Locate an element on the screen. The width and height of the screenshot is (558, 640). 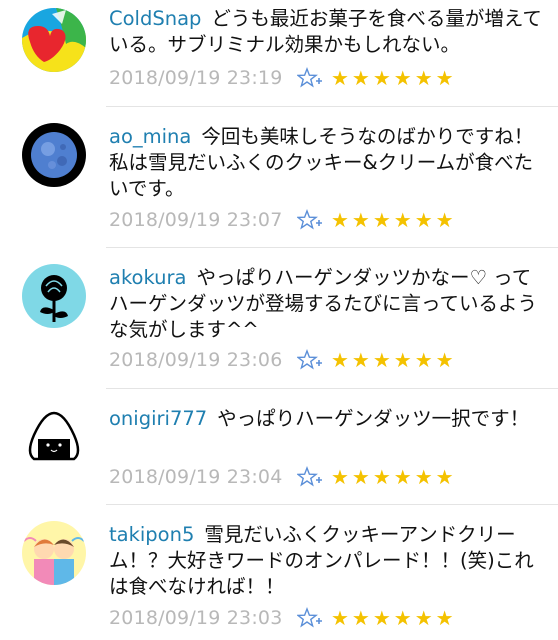
timestamp: 2018/09/19 23:19 is located at coordinates (203, 78).